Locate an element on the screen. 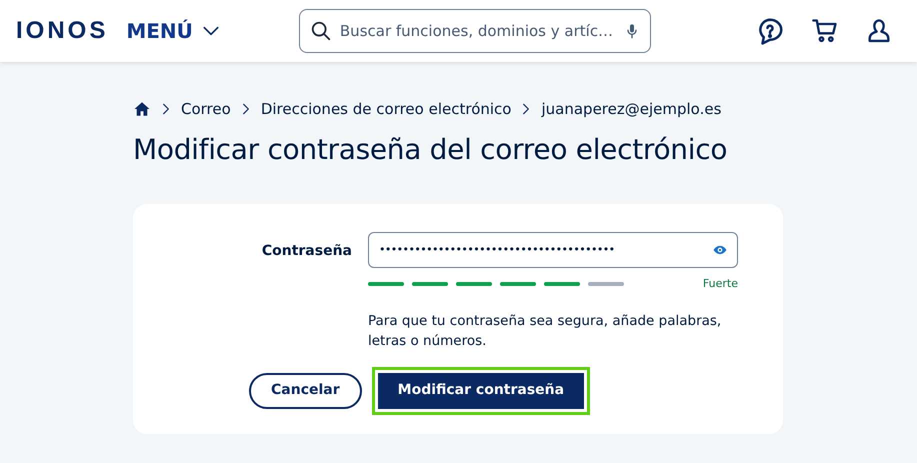  field-label: Contraseña is located at coordinates (306, 252).